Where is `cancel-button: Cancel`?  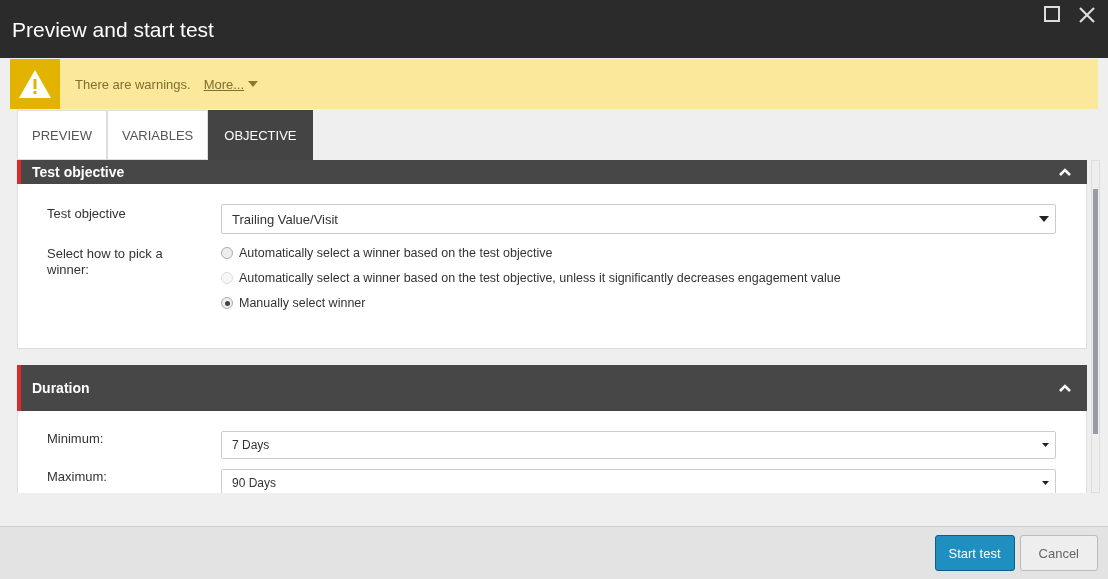 cancel-button: Cancel is located at coordinates (1058, 553).